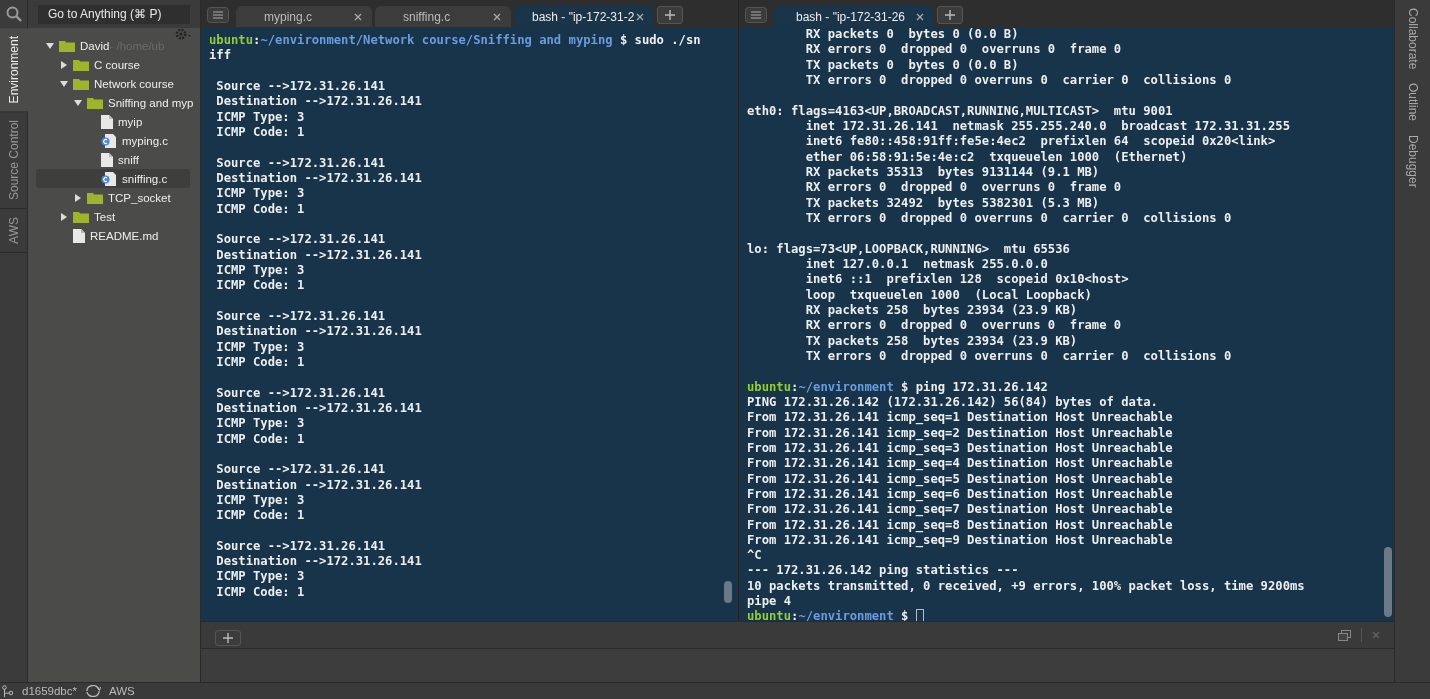 Image resolution: width=1430 pixels, height=699 pixels. What do you see at coordinates (113, 178) in the screenshot?
I see `tree-item: sniffing.c` at bounding box center [113, 178].